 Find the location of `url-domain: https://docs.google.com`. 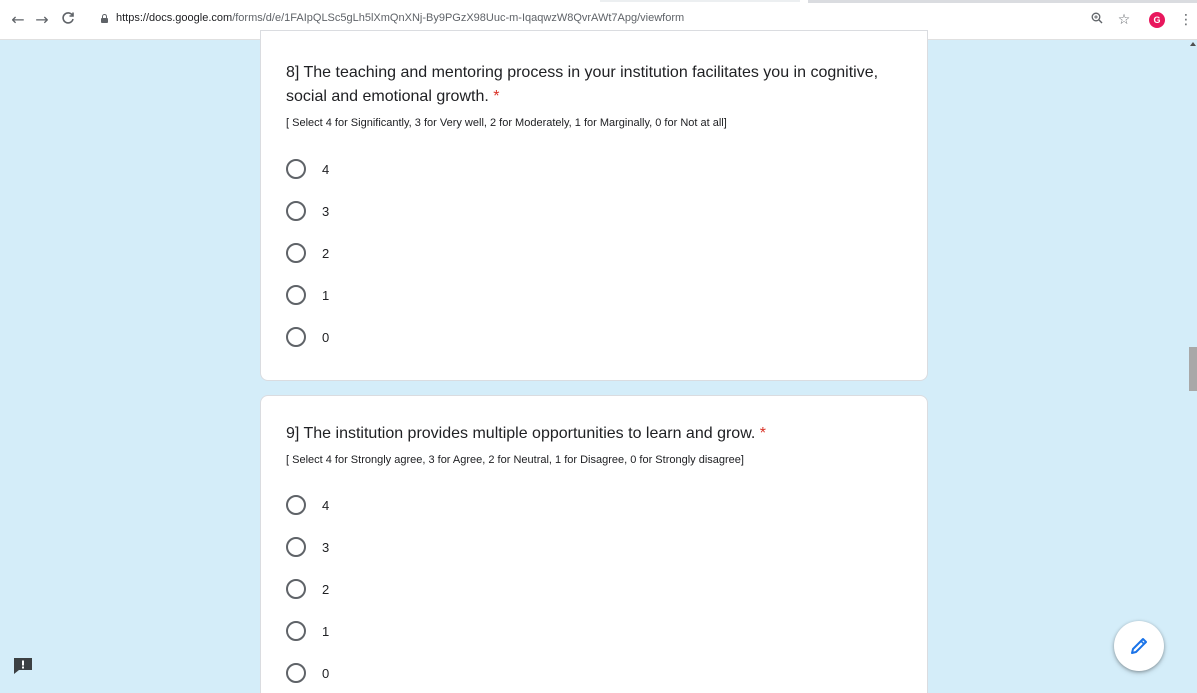

url-domain: https://docs.google.com is located at coordinates (174, 18).